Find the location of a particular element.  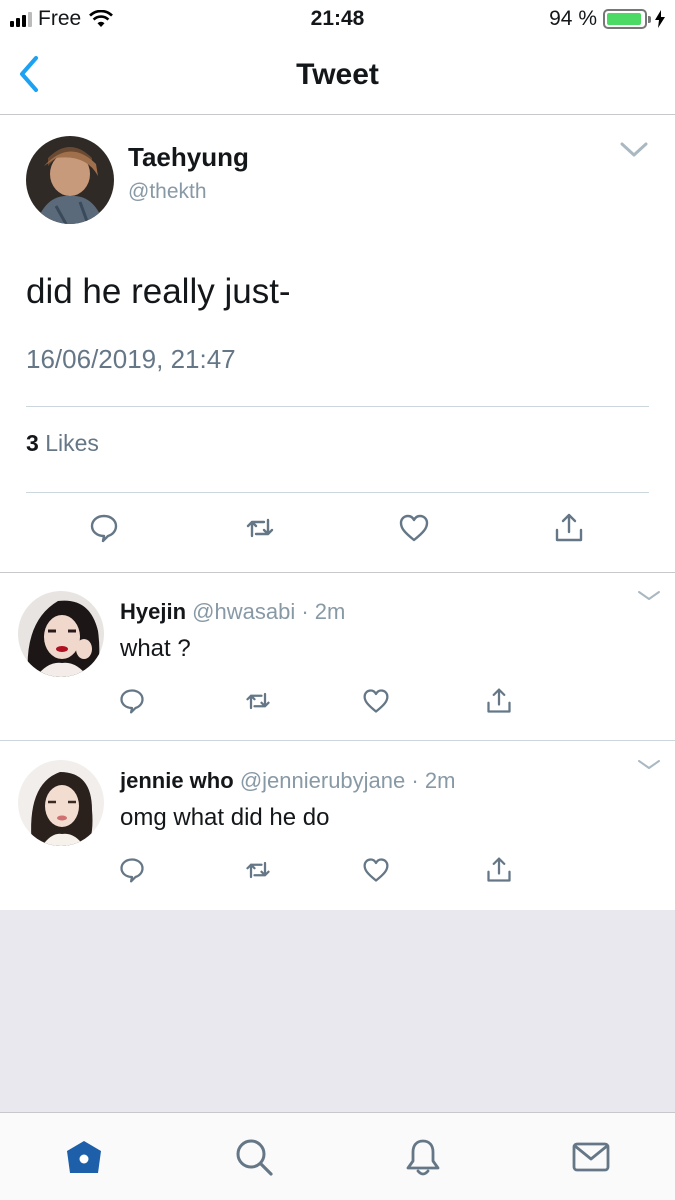

reply-header: Hyejin @hwasabi · 2m is located at coordinates (232, 612).